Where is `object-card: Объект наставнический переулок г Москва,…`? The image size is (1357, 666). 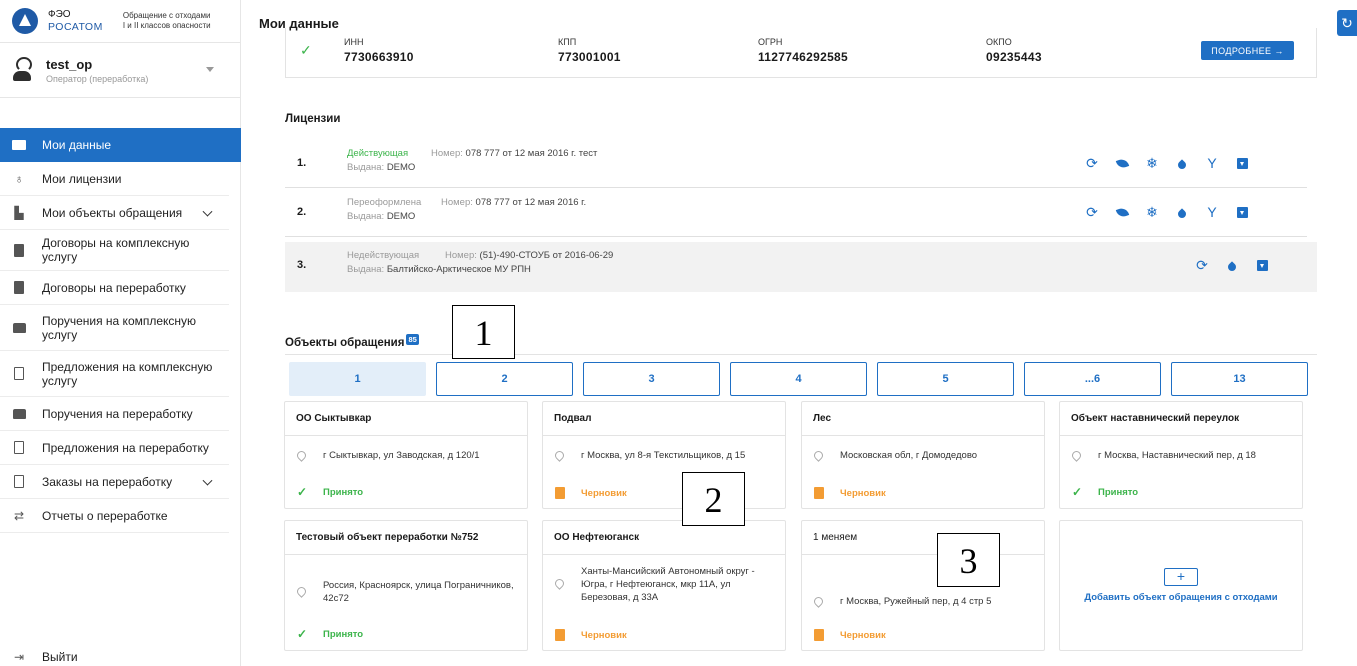 object-card: Объект наставнический переулок г Москва,… is located at coordinates (1181, 455).